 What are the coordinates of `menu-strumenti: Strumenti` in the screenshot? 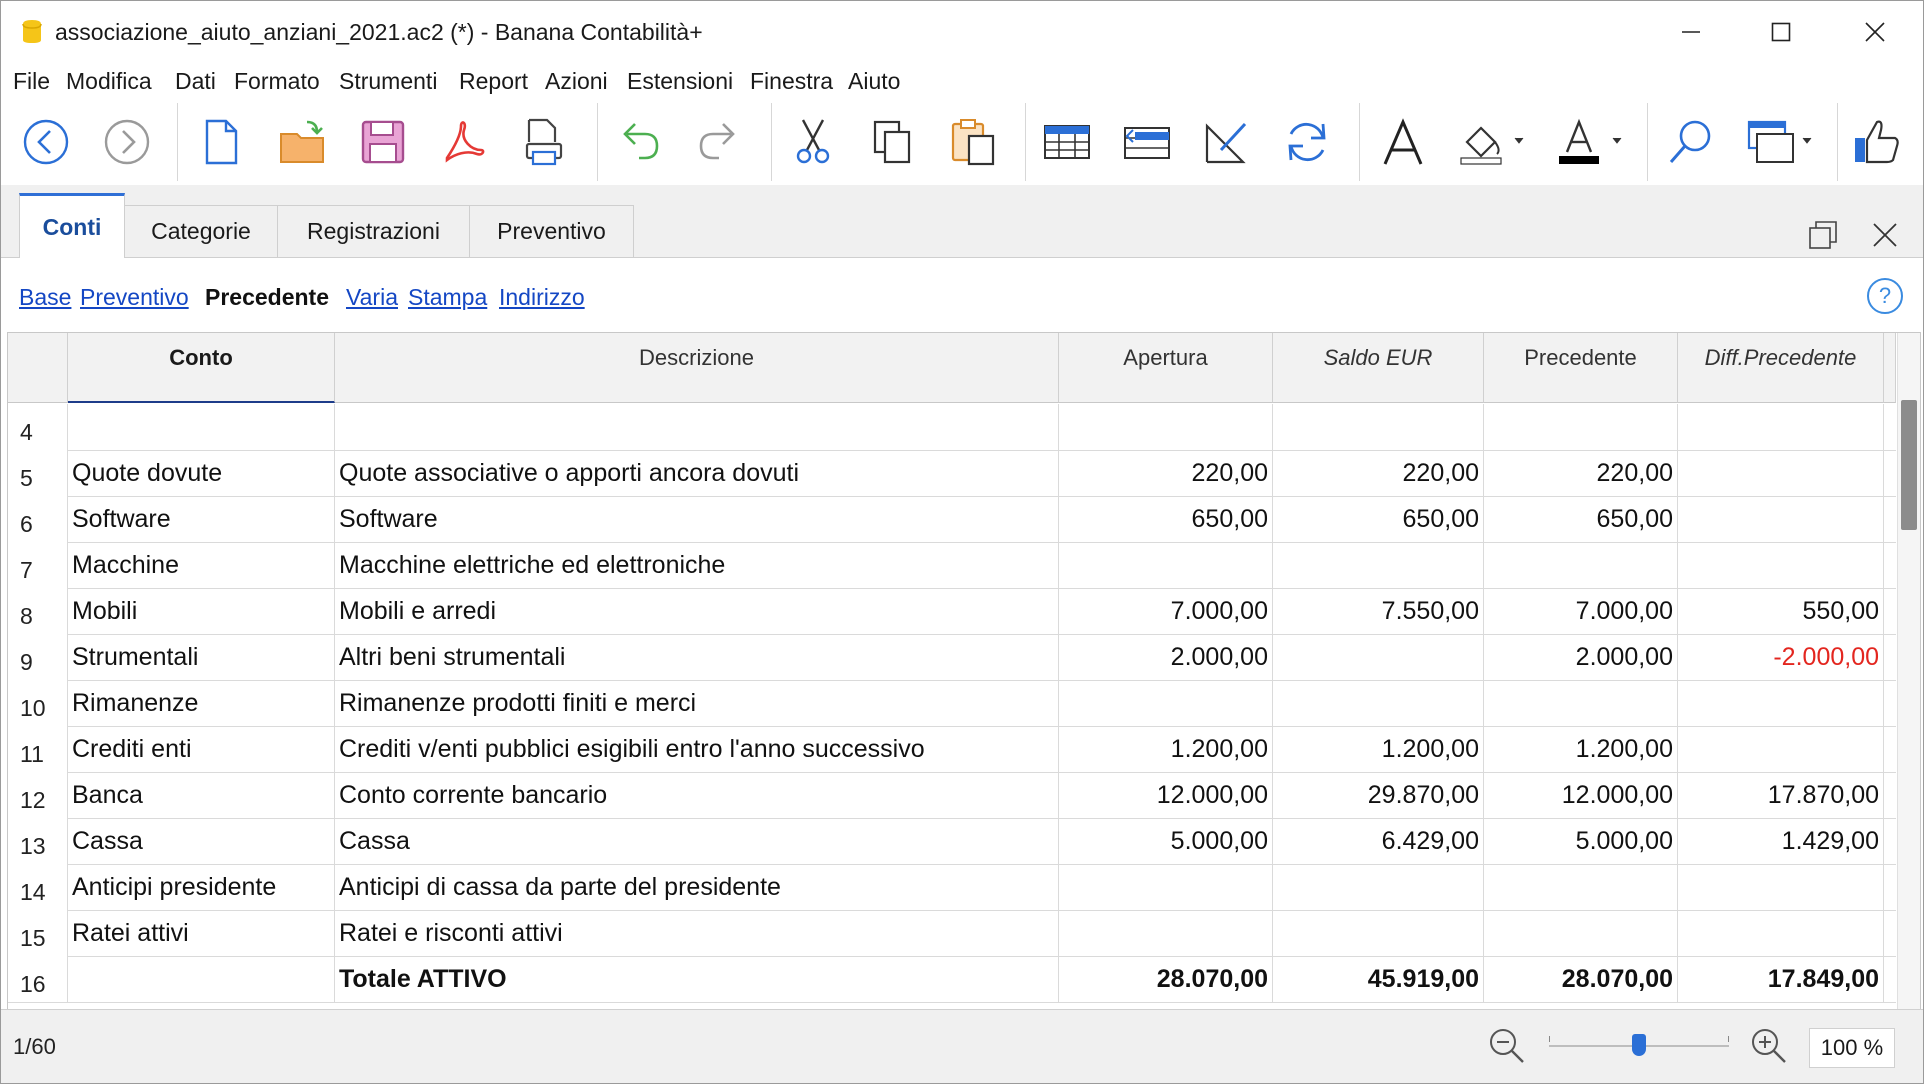 It's located at (388, 81).